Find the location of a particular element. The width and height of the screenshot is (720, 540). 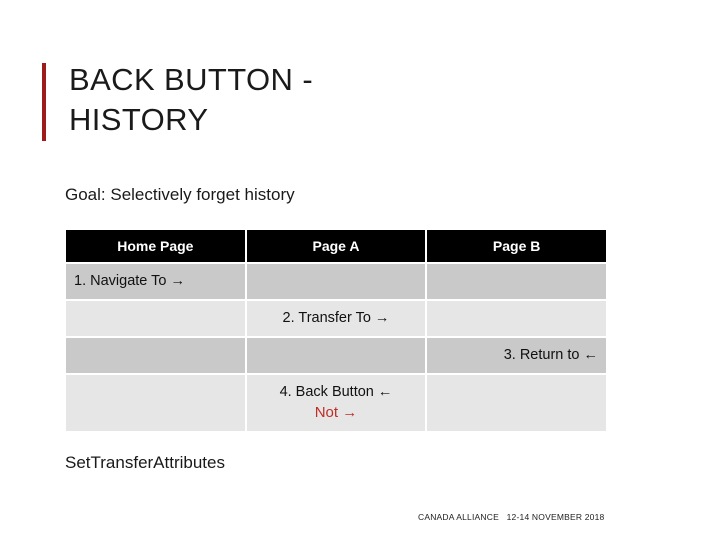

cell-highlight-note: Not → is located at coordinates (336, 413).